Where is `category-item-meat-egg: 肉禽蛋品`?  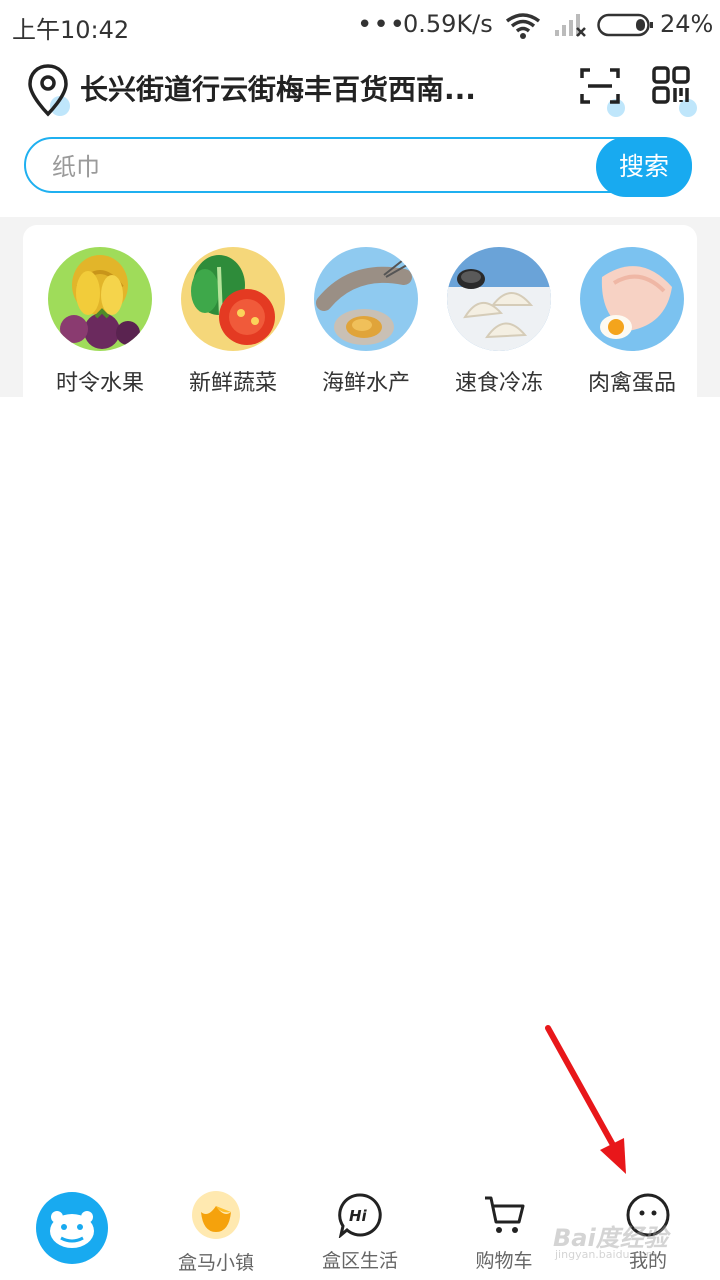 category-item-meat-egg: 肉禽蛋品 is located at coordinates (632, 322).